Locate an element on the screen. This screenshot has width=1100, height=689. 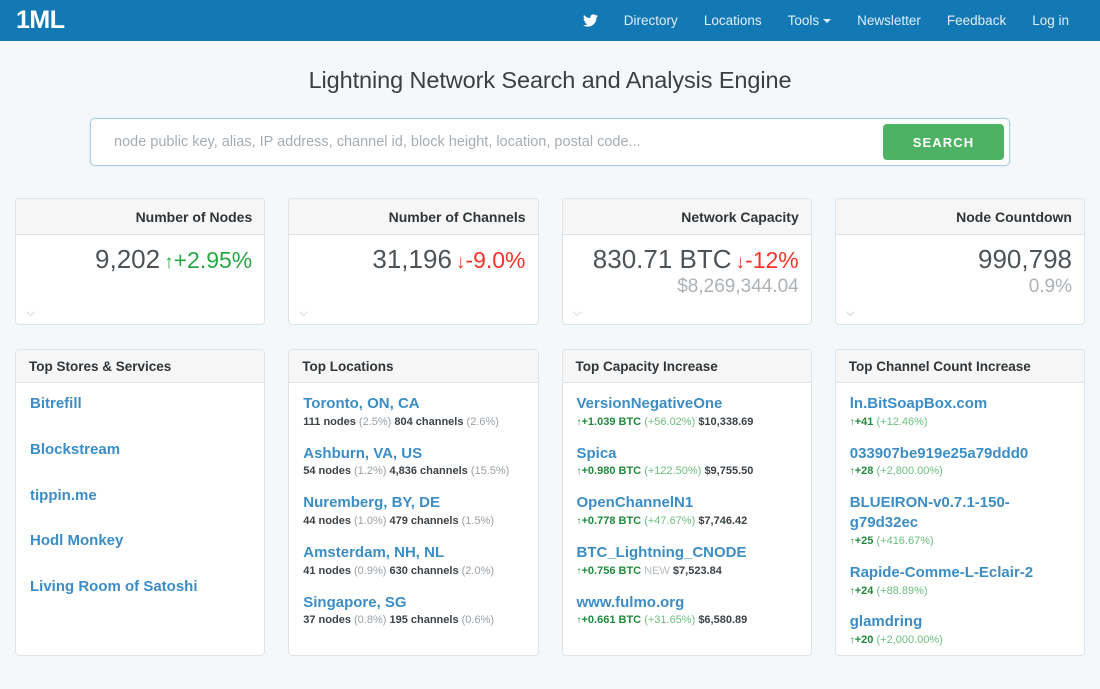
store-link: Bitrefill is located at coordinates (140, 404).